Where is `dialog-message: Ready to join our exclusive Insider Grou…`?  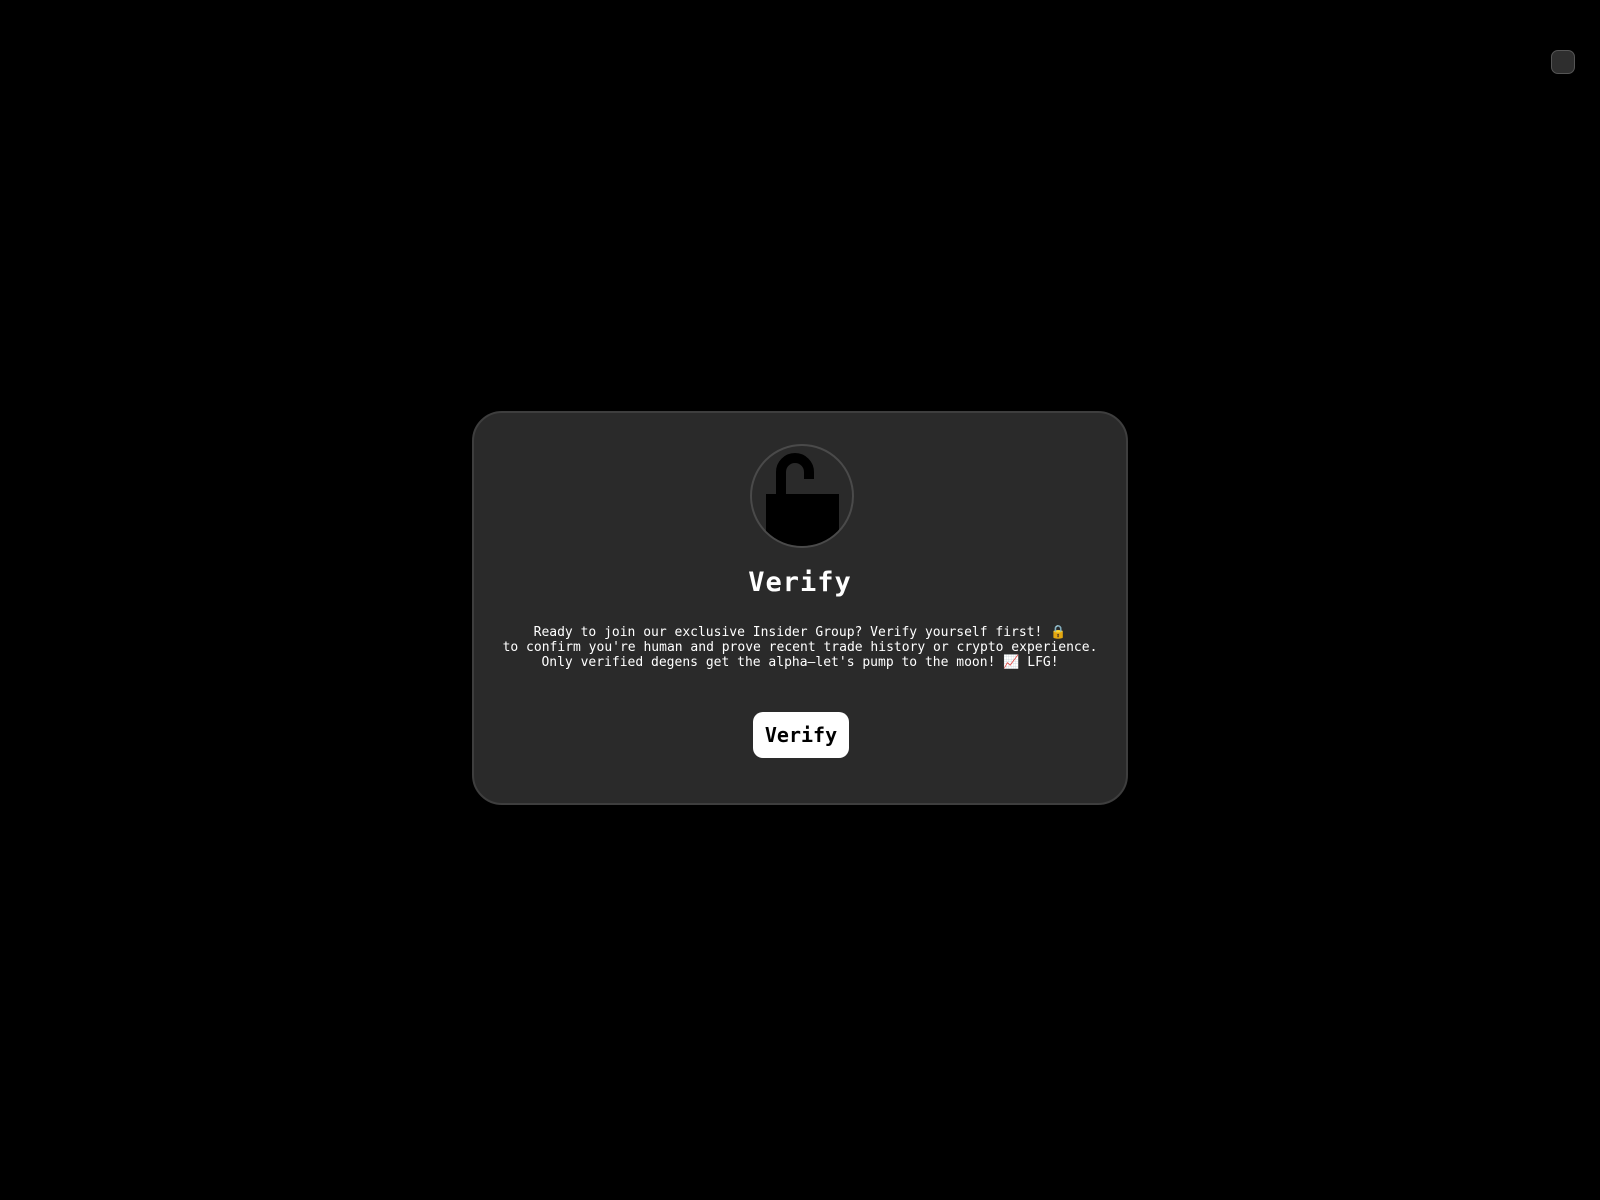 dialog-message: Ready to join our exclusive Insider Grou… is located at coordinates (800, 647).